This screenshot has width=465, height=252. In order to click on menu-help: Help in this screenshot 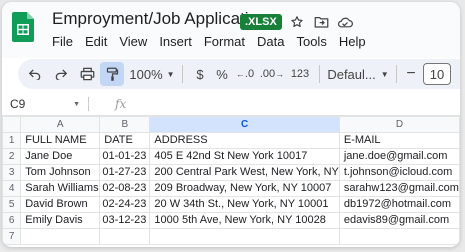, I will do `click(352, 41)`.